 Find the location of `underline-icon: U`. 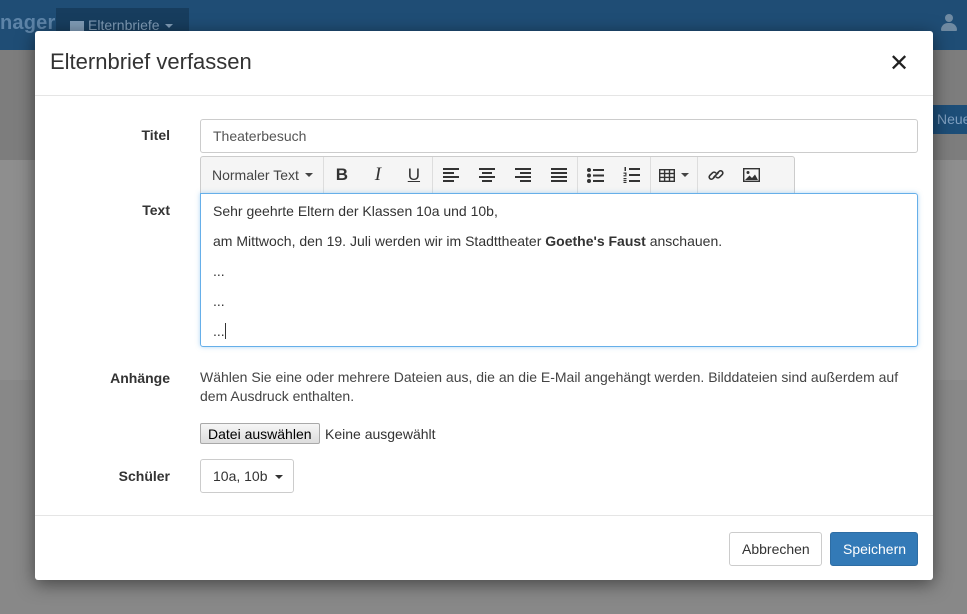

underline-icon: U is located at coordinates (414, 174).